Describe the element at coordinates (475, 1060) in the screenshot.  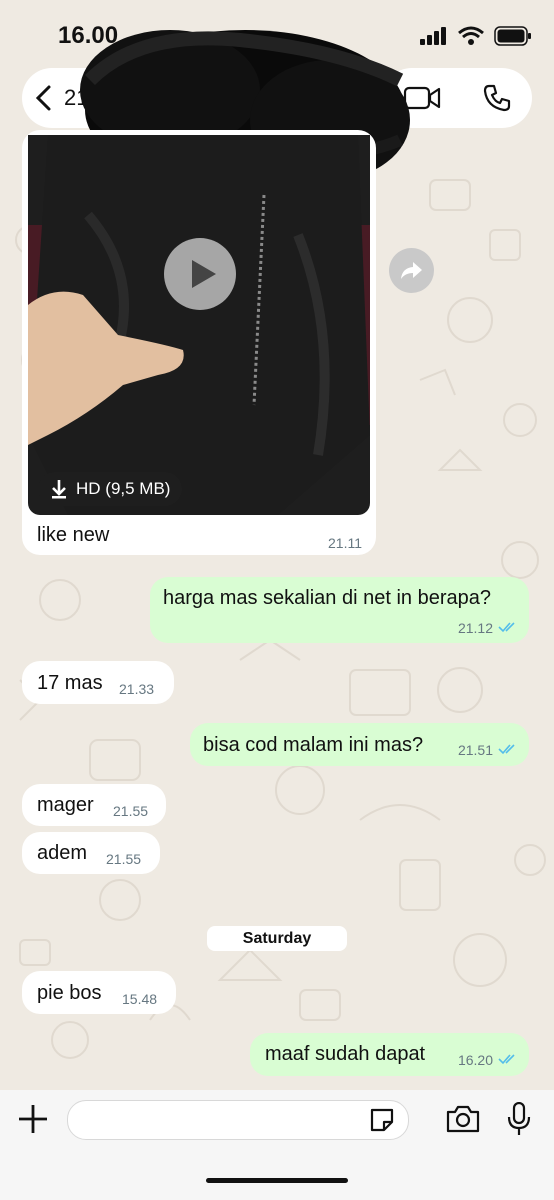
I see `message-time: 16.20` at that location.